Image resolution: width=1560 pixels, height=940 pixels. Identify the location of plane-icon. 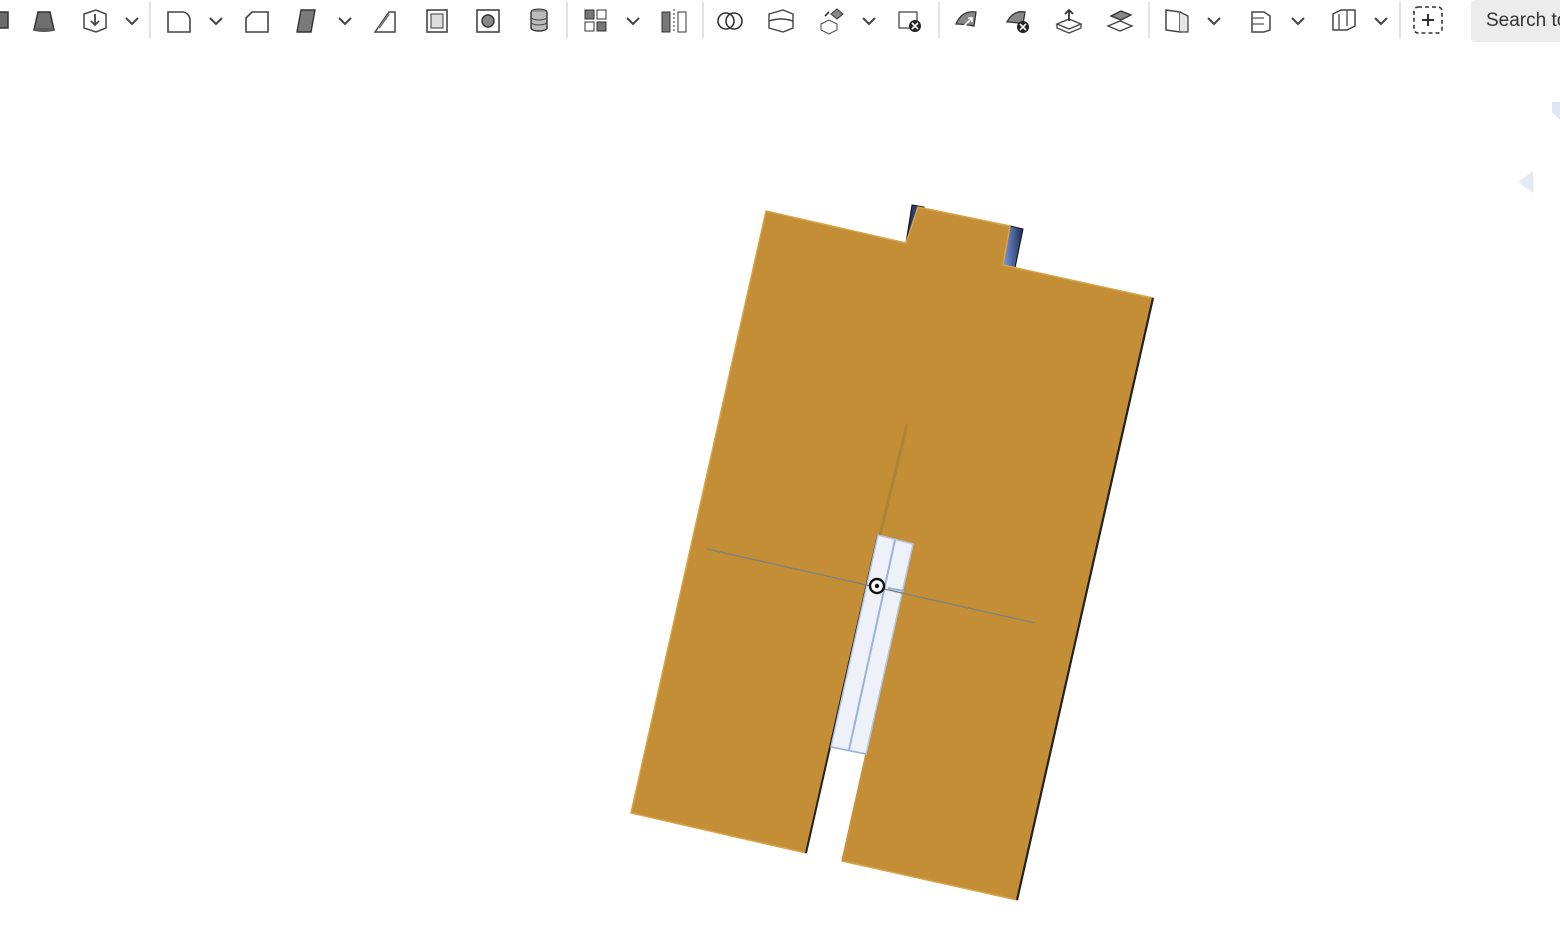
(1177, 20).